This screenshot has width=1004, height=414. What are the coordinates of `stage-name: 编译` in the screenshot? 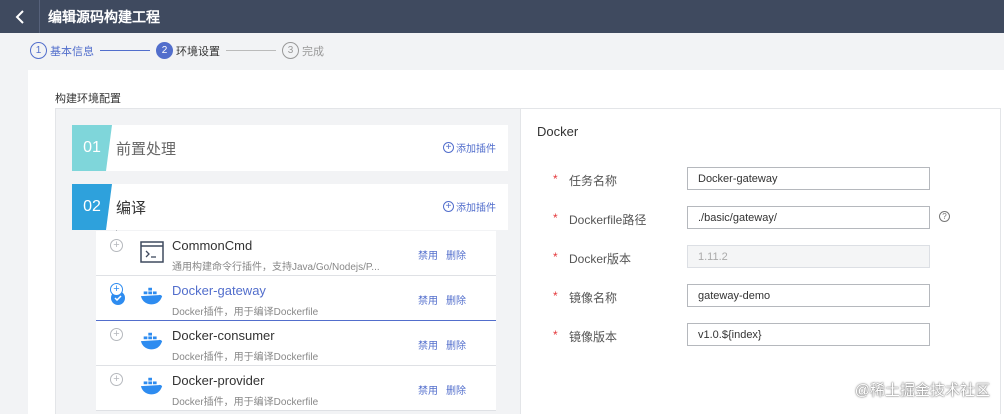 It's located at (131, 208).